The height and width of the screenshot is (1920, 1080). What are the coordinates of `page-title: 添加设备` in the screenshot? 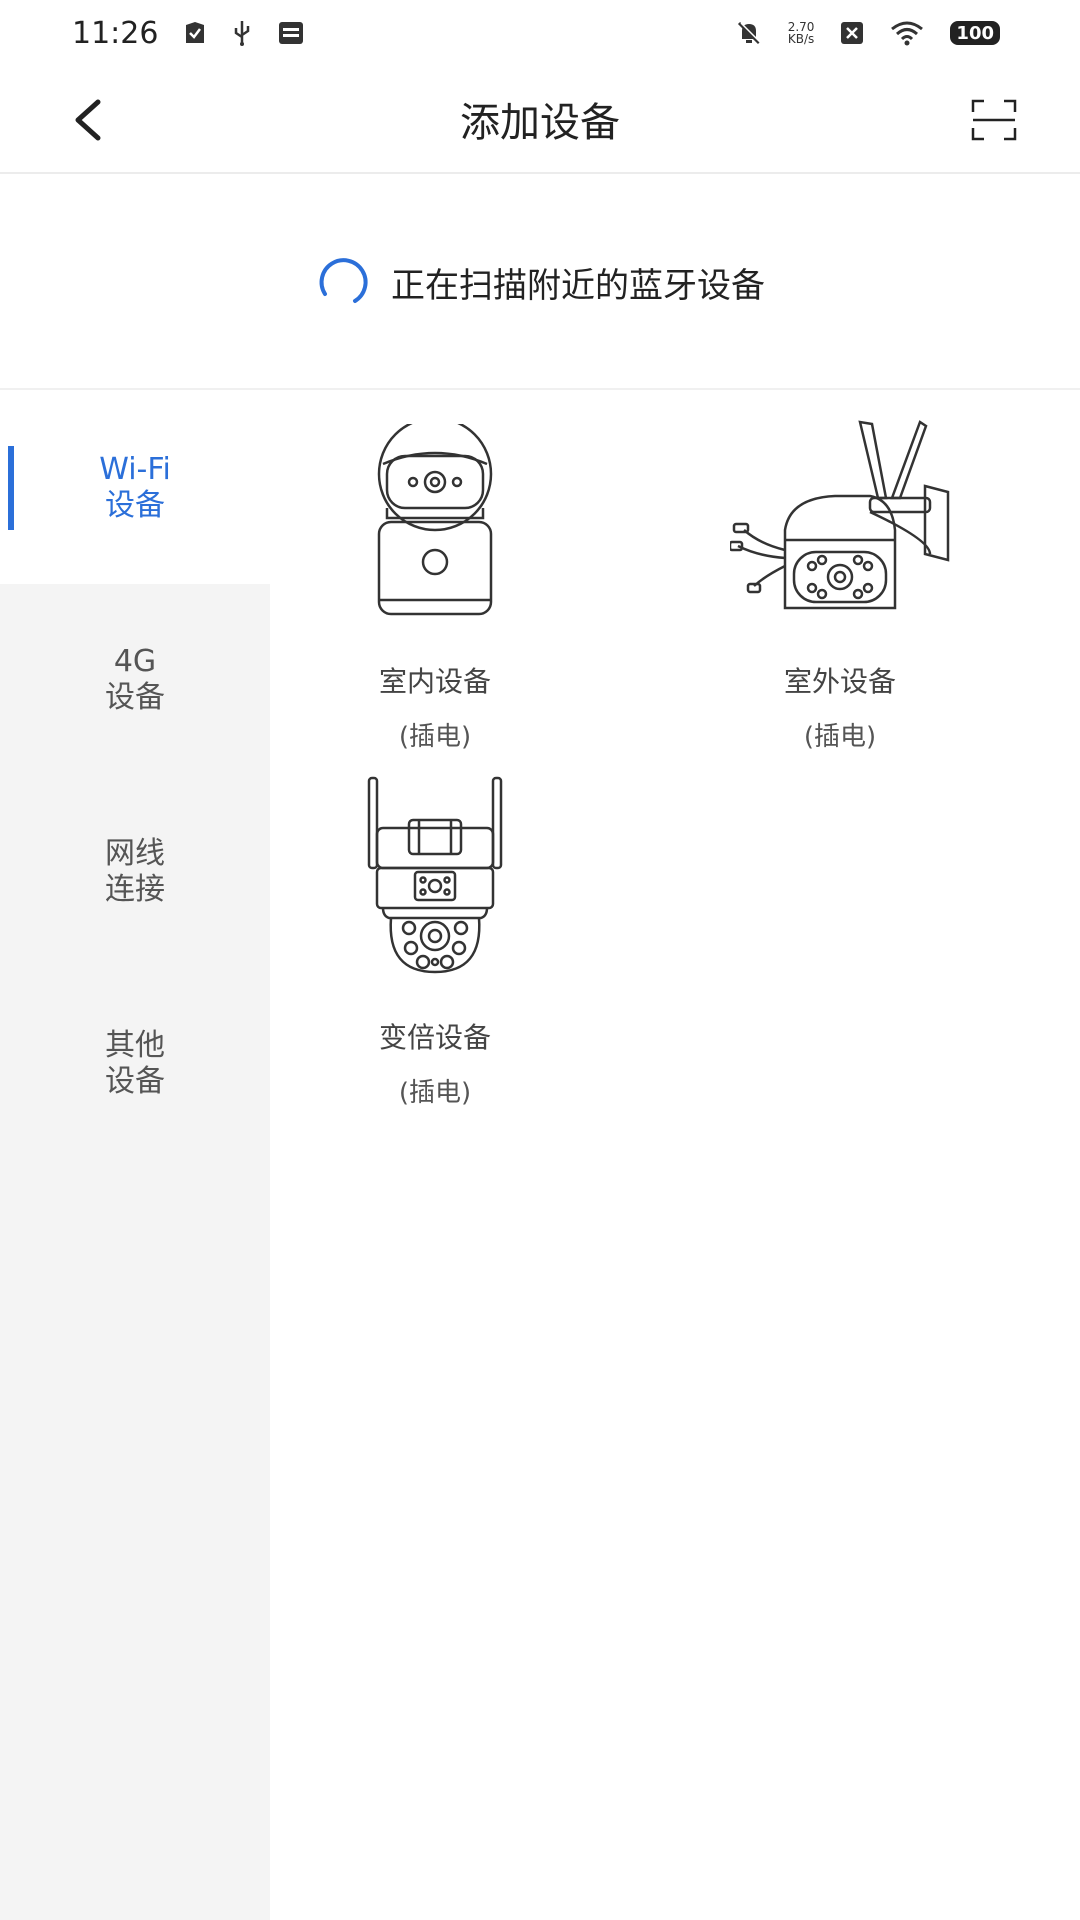 It's located at (540, 123).